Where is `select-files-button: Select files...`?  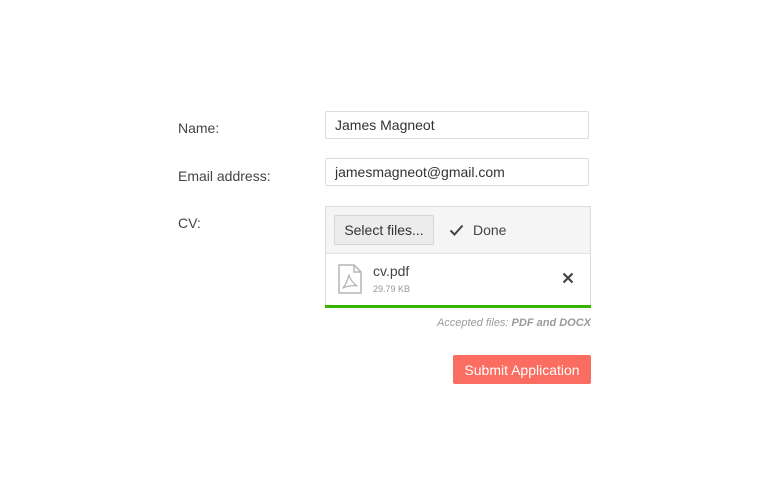
select-files-button: Select files... is located at coordinates (384, 230).